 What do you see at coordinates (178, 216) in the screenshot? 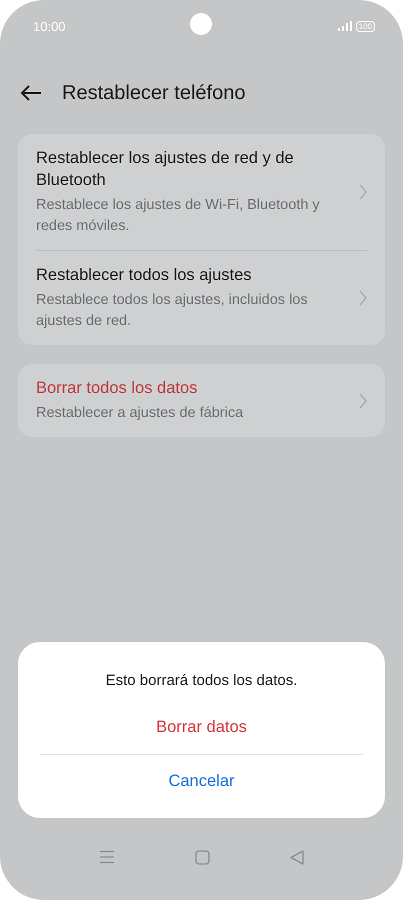
I see `option-description: Restablece los ajustes de Wi-Fi, Bluetooth y redes móviles.` at bounding box center [178, 216].